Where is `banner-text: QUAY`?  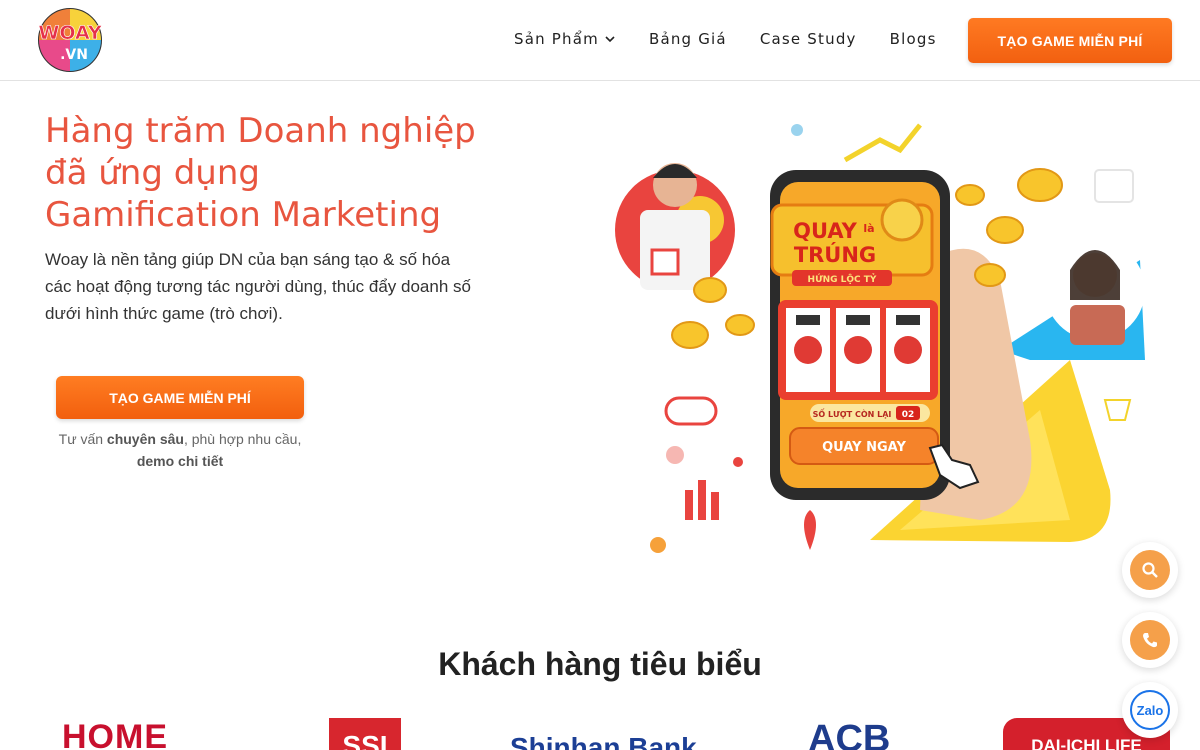 banner-text: QUAY is located at coordinates (825, 231).